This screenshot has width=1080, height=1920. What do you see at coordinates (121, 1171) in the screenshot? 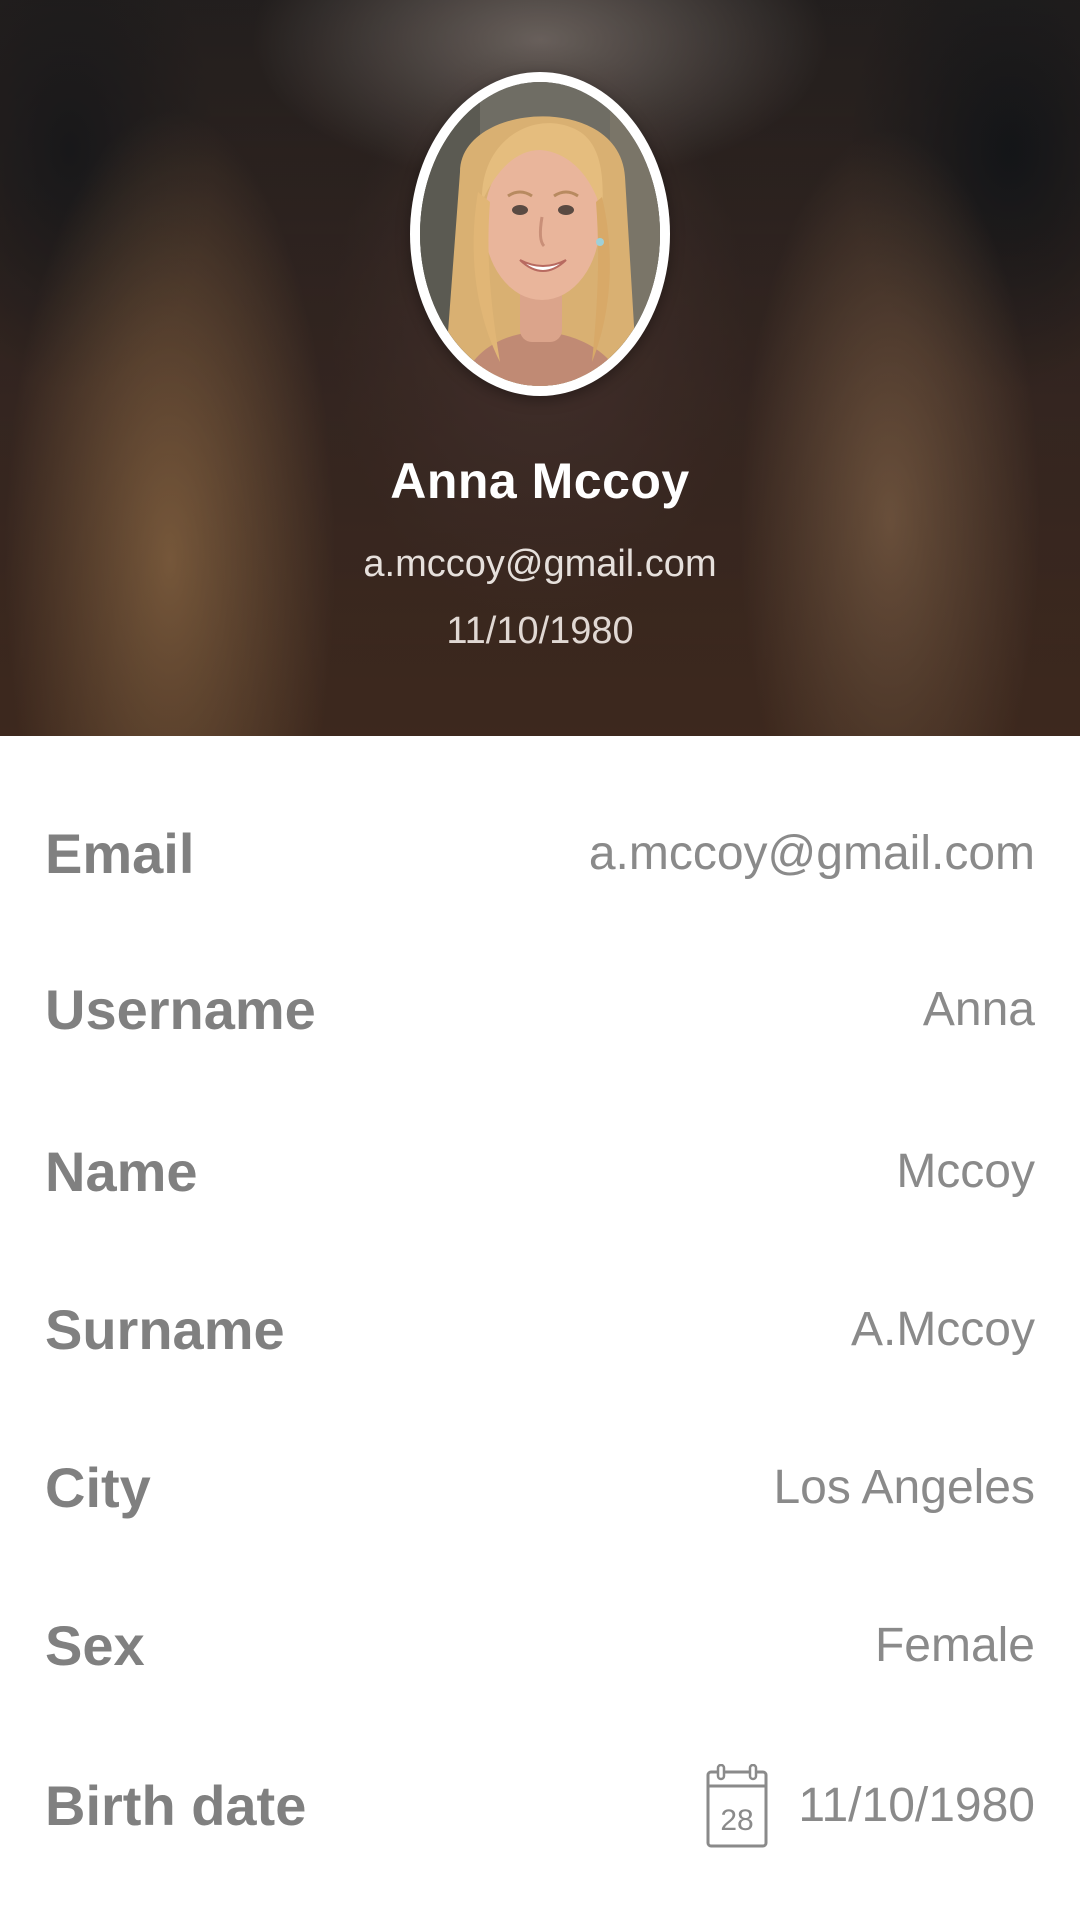
I see `name-label: Name` at bounding box center [121, 1171].